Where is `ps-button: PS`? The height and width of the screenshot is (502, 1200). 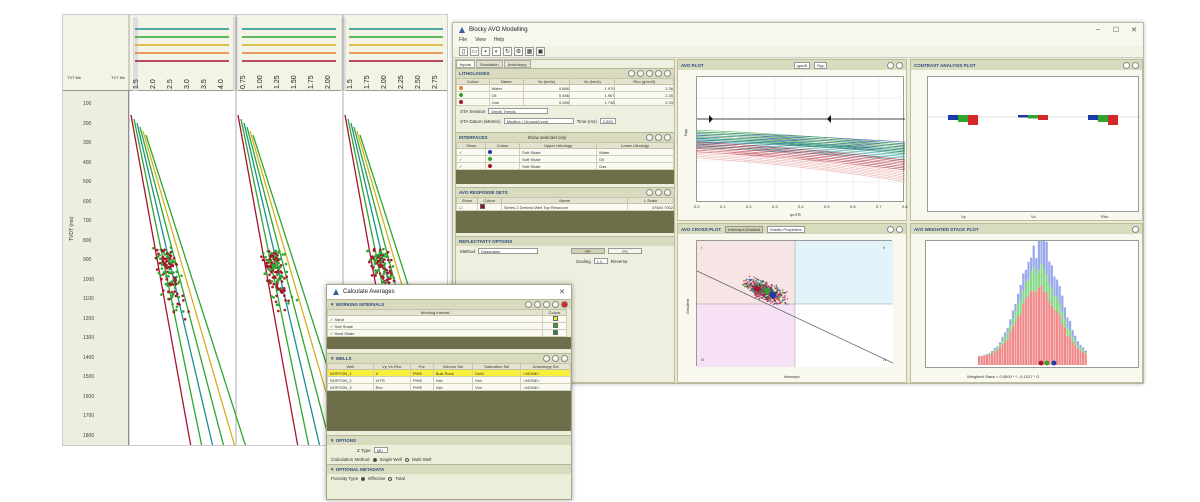 ps-button: PS is located at coordinates (625, 251).